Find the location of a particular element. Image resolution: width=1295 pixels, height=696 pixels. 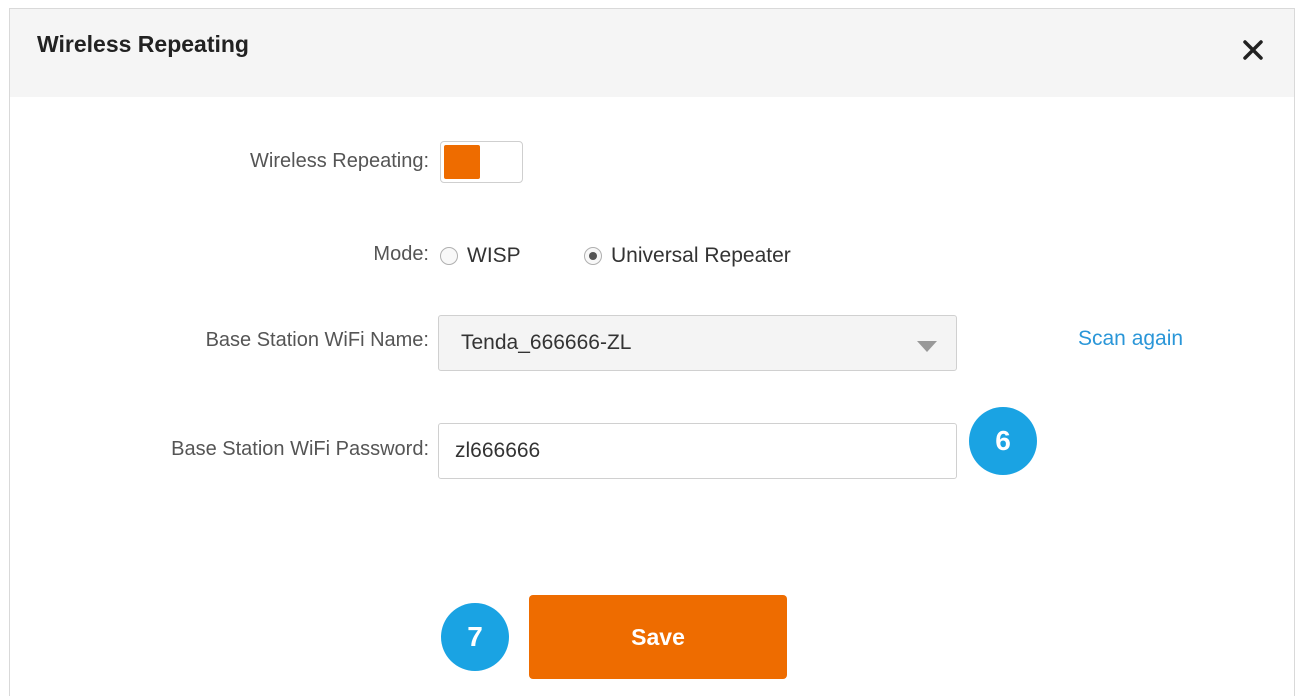

dialog-title: Wireless Repeating is located at coordinates (143, 44).